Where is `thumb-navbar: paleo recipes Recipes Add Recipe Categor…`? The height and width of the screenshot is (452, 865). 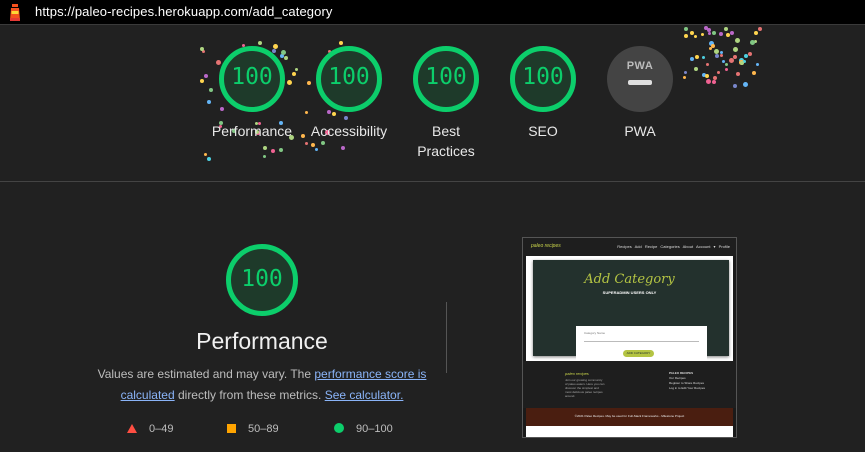
thumb-navbar: paleo recipes Recipes Add Recipe Categor… is located at coordinates (629, 247).